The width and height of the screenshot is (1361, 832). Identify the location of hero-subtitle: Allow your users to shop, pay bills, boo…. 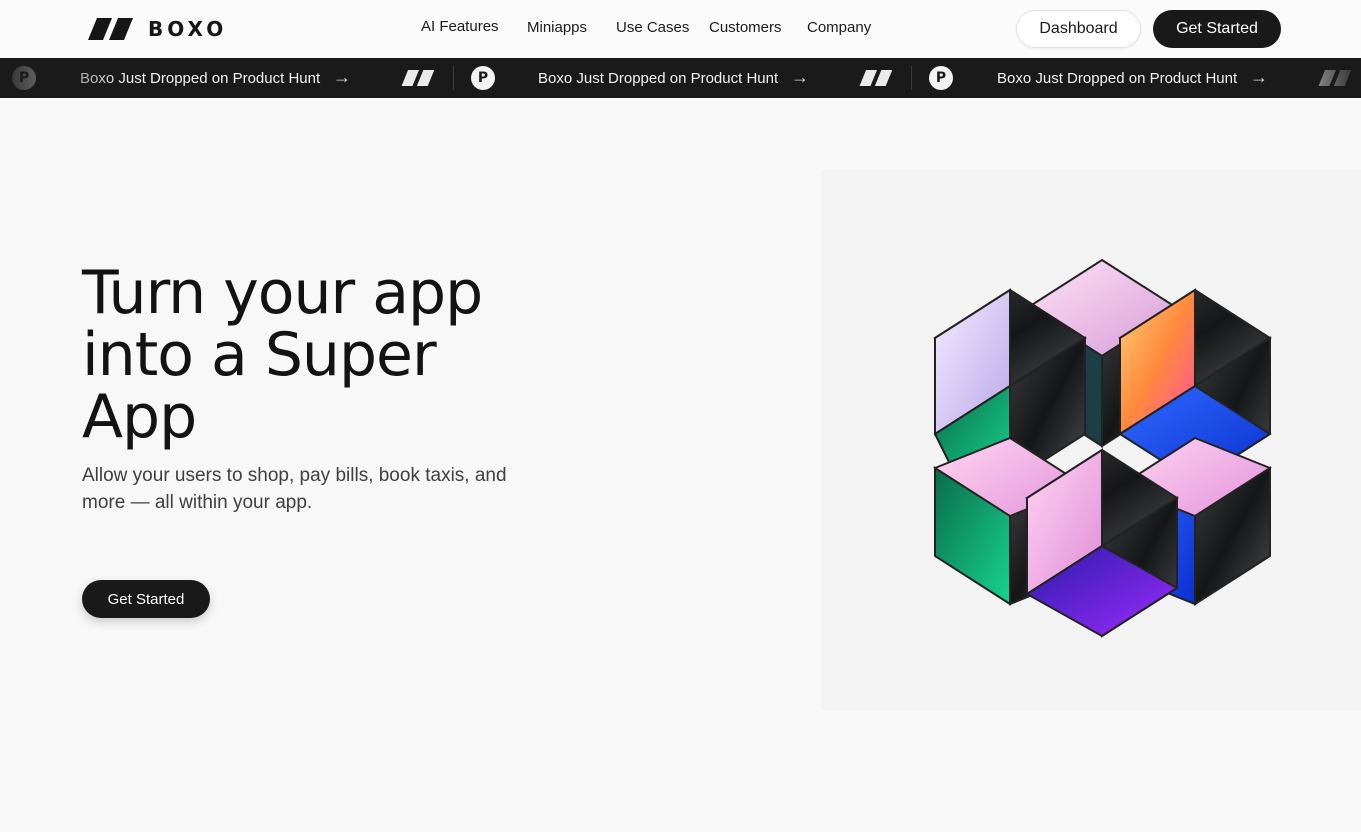
(294, 489).